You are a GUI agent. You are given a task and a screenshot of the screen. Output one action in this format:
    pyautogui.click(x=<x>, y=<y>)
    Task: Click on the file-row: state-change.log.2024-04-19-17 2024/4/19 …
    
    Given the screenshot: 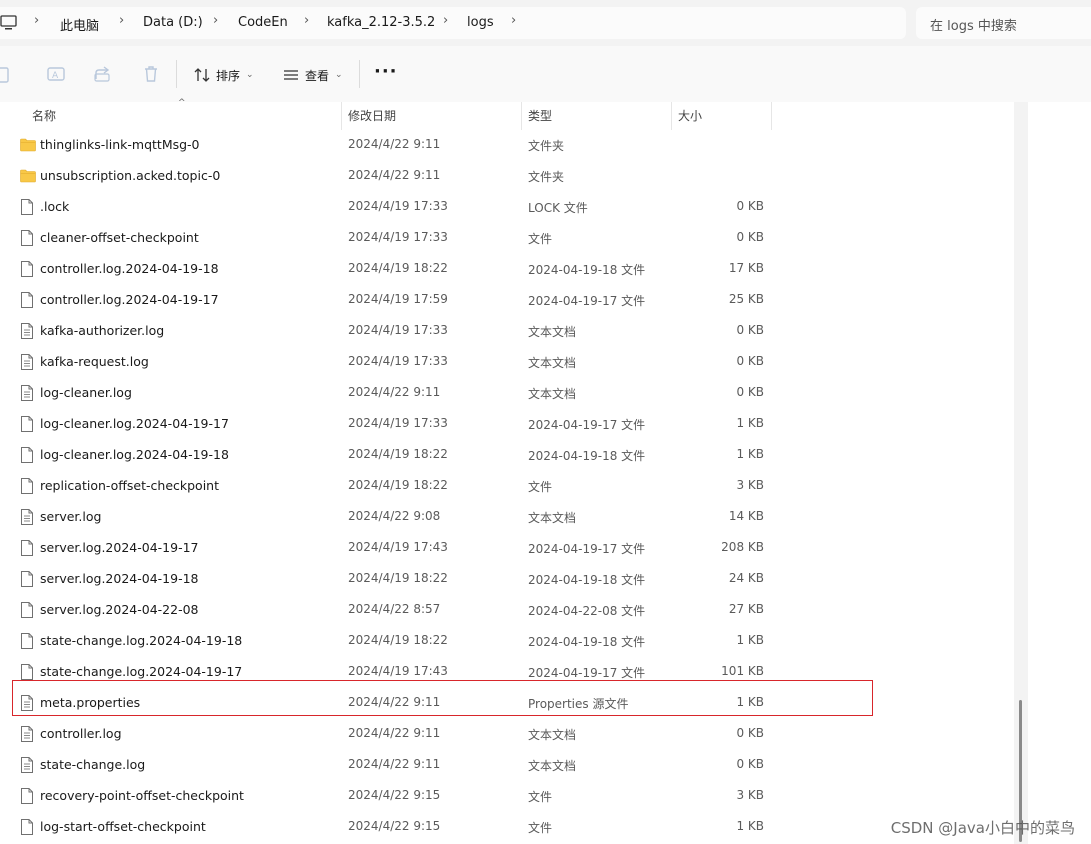 What is the action you would take?
    pyautogui.click(x=506, y=671)
    